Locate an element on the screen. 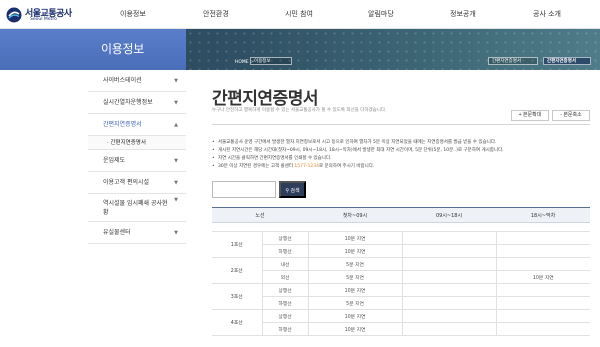  column-header-line: 노선 is located at coordinates (260, 215).